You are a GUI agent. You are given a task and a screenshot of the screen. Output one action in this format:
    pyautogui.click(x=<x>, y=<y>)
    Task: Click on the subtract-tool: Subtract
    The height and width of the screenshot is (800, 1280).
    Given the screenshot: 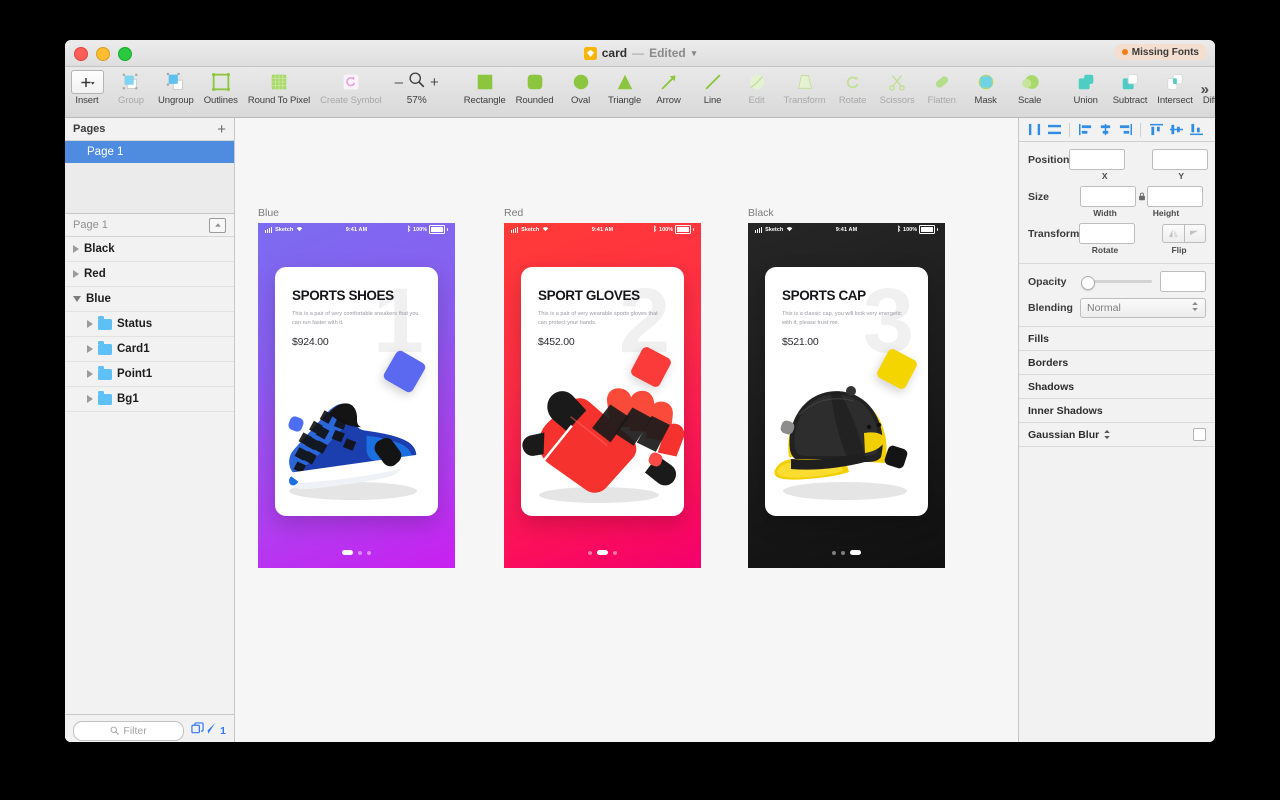 What is the action you would take?
    pyautogui.click(x=1130, y=88)
    